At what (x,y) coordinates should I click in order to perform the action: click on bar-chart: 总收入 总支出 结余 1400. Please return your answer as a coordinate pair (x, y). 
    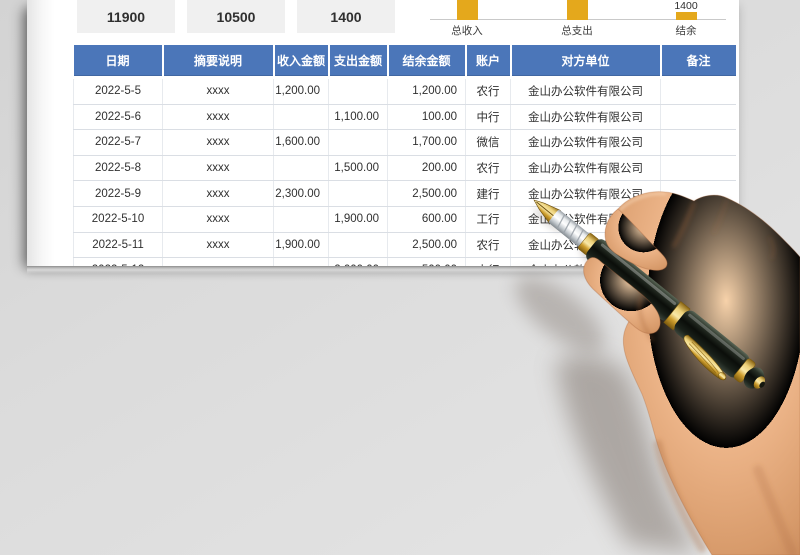
    Looking at the image, I should click on (581, 18).